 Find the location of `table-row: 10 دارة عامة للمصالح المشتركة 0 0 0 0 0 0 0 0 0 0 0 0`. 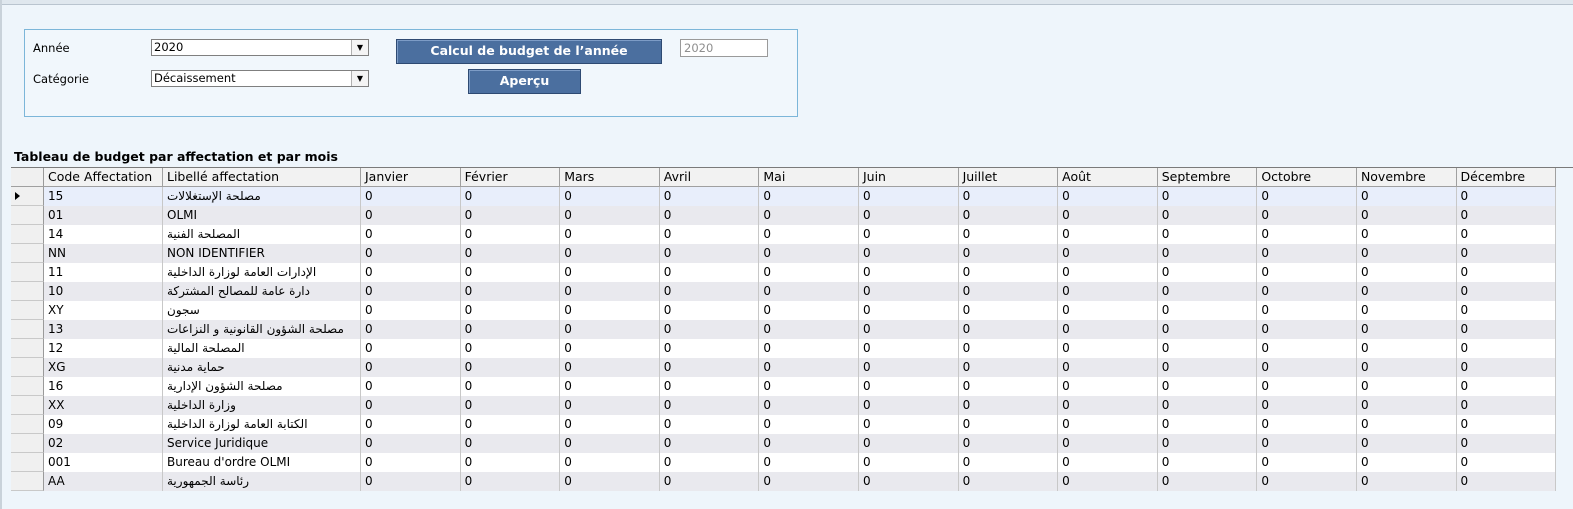

table-row: 10 دارة عامة للمصالح المشتركة 0 0 0 0 0 0 0 0 0 0 0 0 is located at coordinates (792, 291).